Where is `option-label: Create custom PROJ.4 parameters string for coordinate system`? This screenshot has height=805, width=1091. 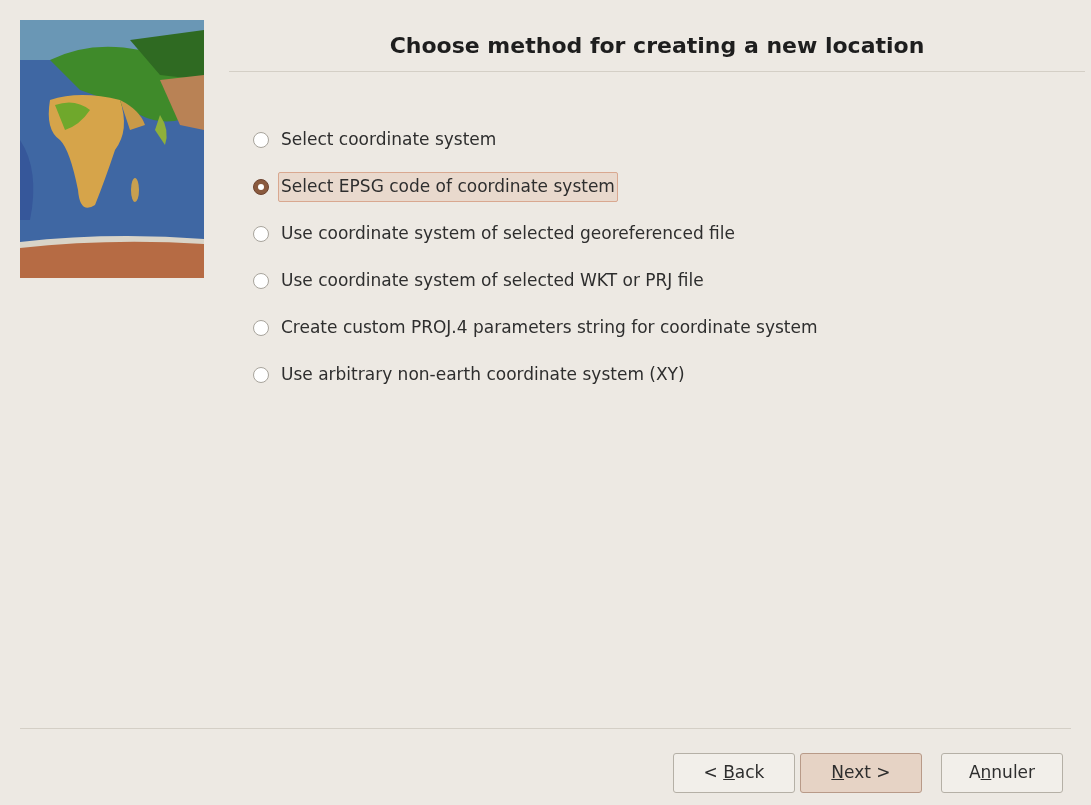 option-label: Create custom PROJ.4 parameters string for coordinate system is located at coordinates (549, 328).